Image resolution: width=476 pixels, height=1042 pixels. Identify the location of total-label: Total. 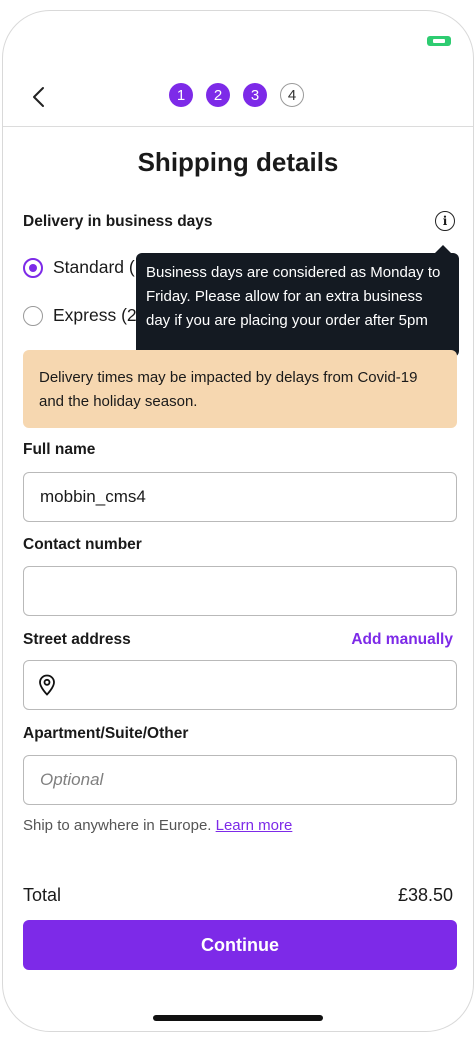
(42, 895).